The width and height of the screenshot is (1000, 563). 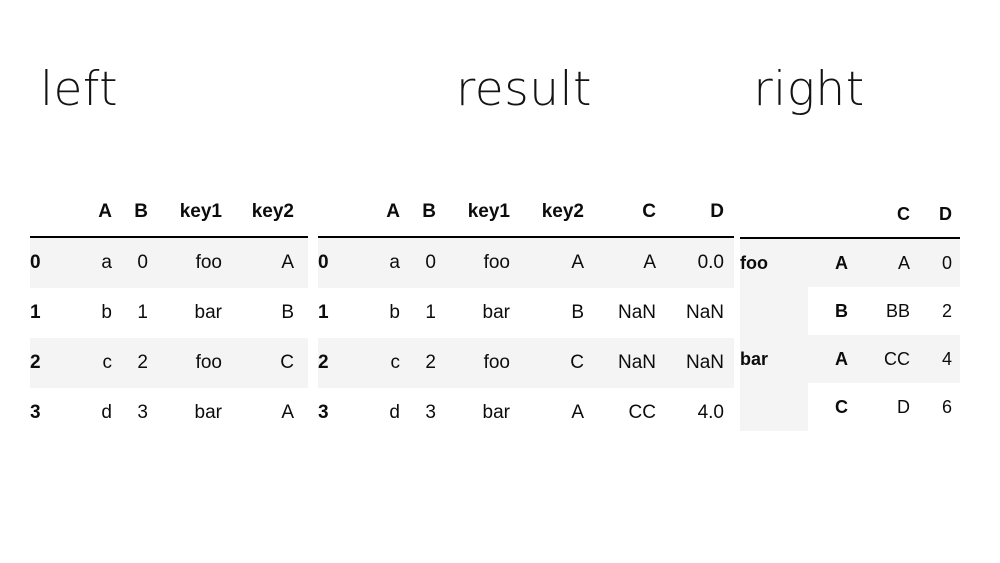 I want to click on column-header-index-level0, so click(x=774, y=216).